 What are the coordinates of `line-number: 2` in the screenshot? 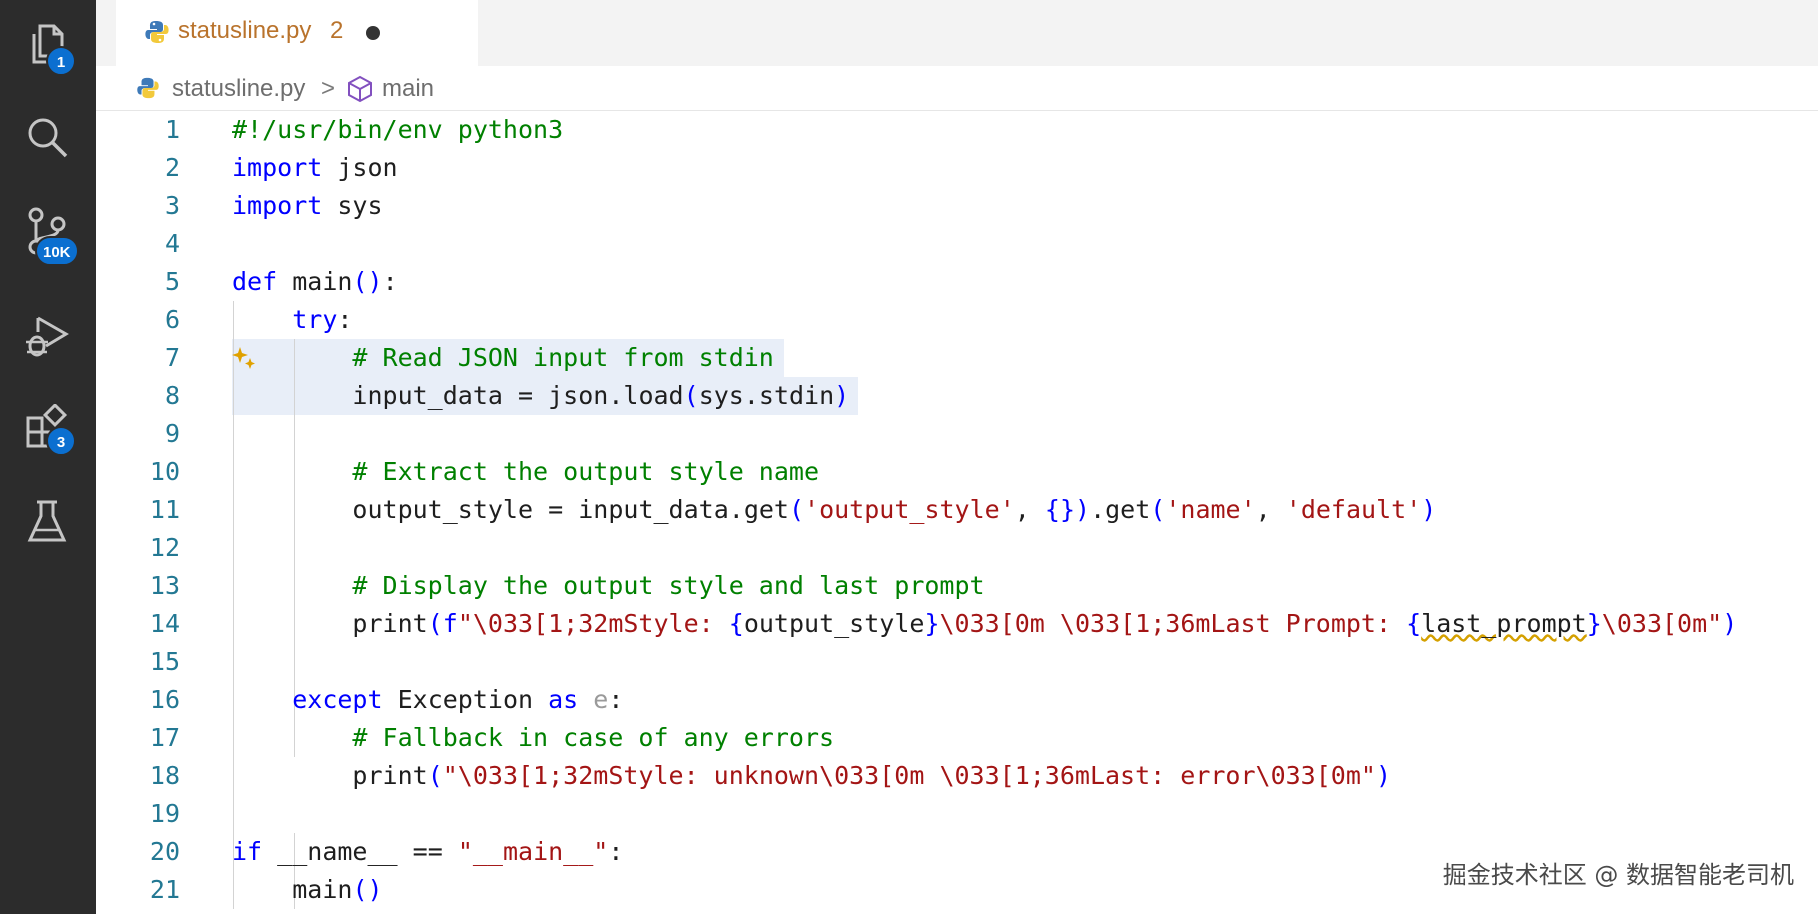 It's located at (172, 167).